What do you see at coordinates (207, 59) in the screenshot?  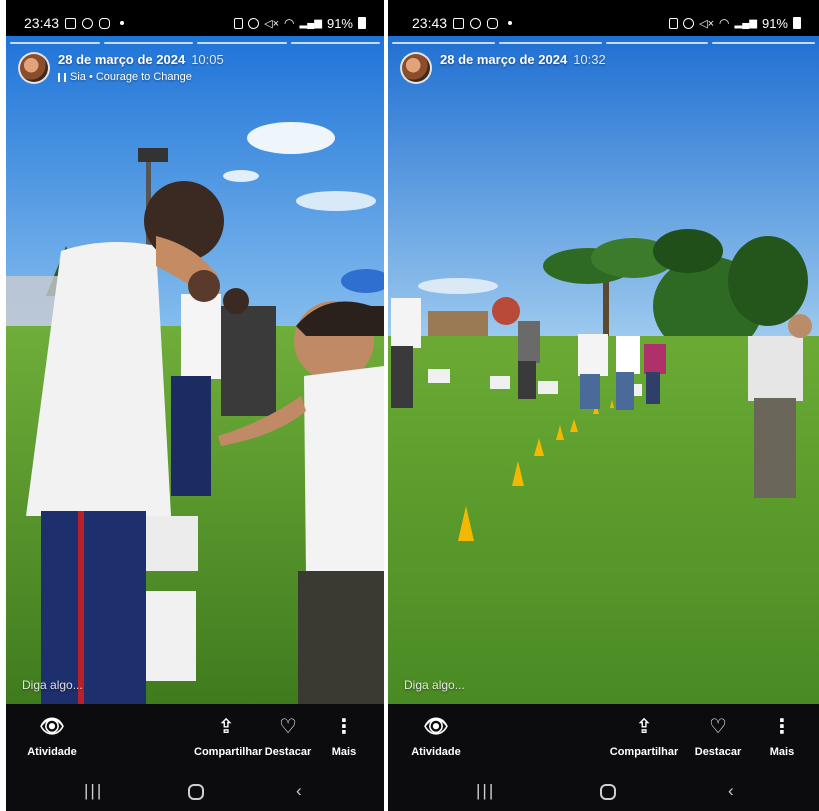 I see `story-time: 10:05` at bounding box center [207, 59].